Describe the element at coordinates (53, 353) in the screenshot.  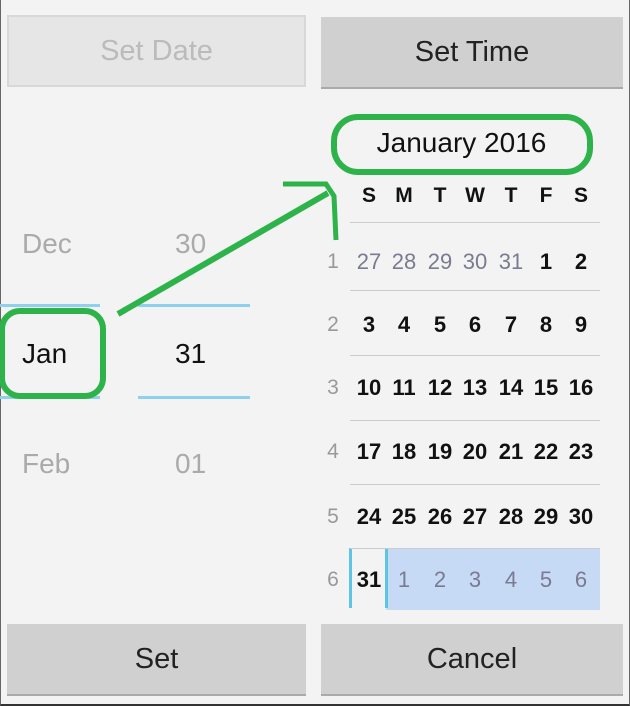
I see `annotation-box-month` at that location.